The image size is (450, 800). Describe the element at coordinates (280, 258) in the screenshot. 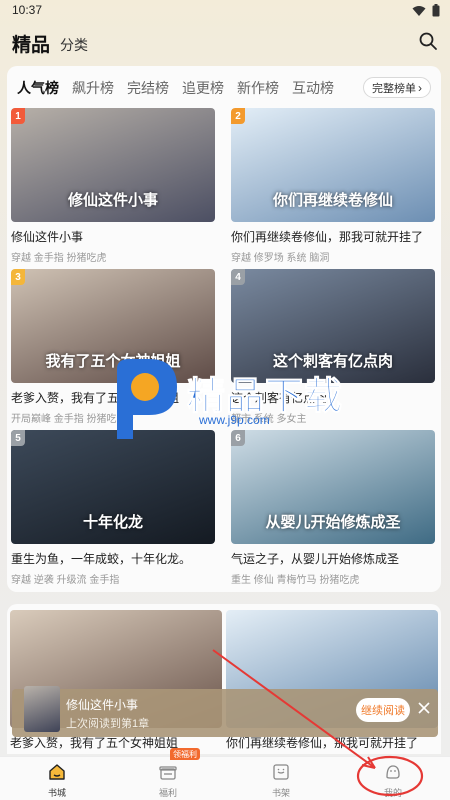

I see `book-tags: 穿越 修罗场 系统 脑洞` at that location.